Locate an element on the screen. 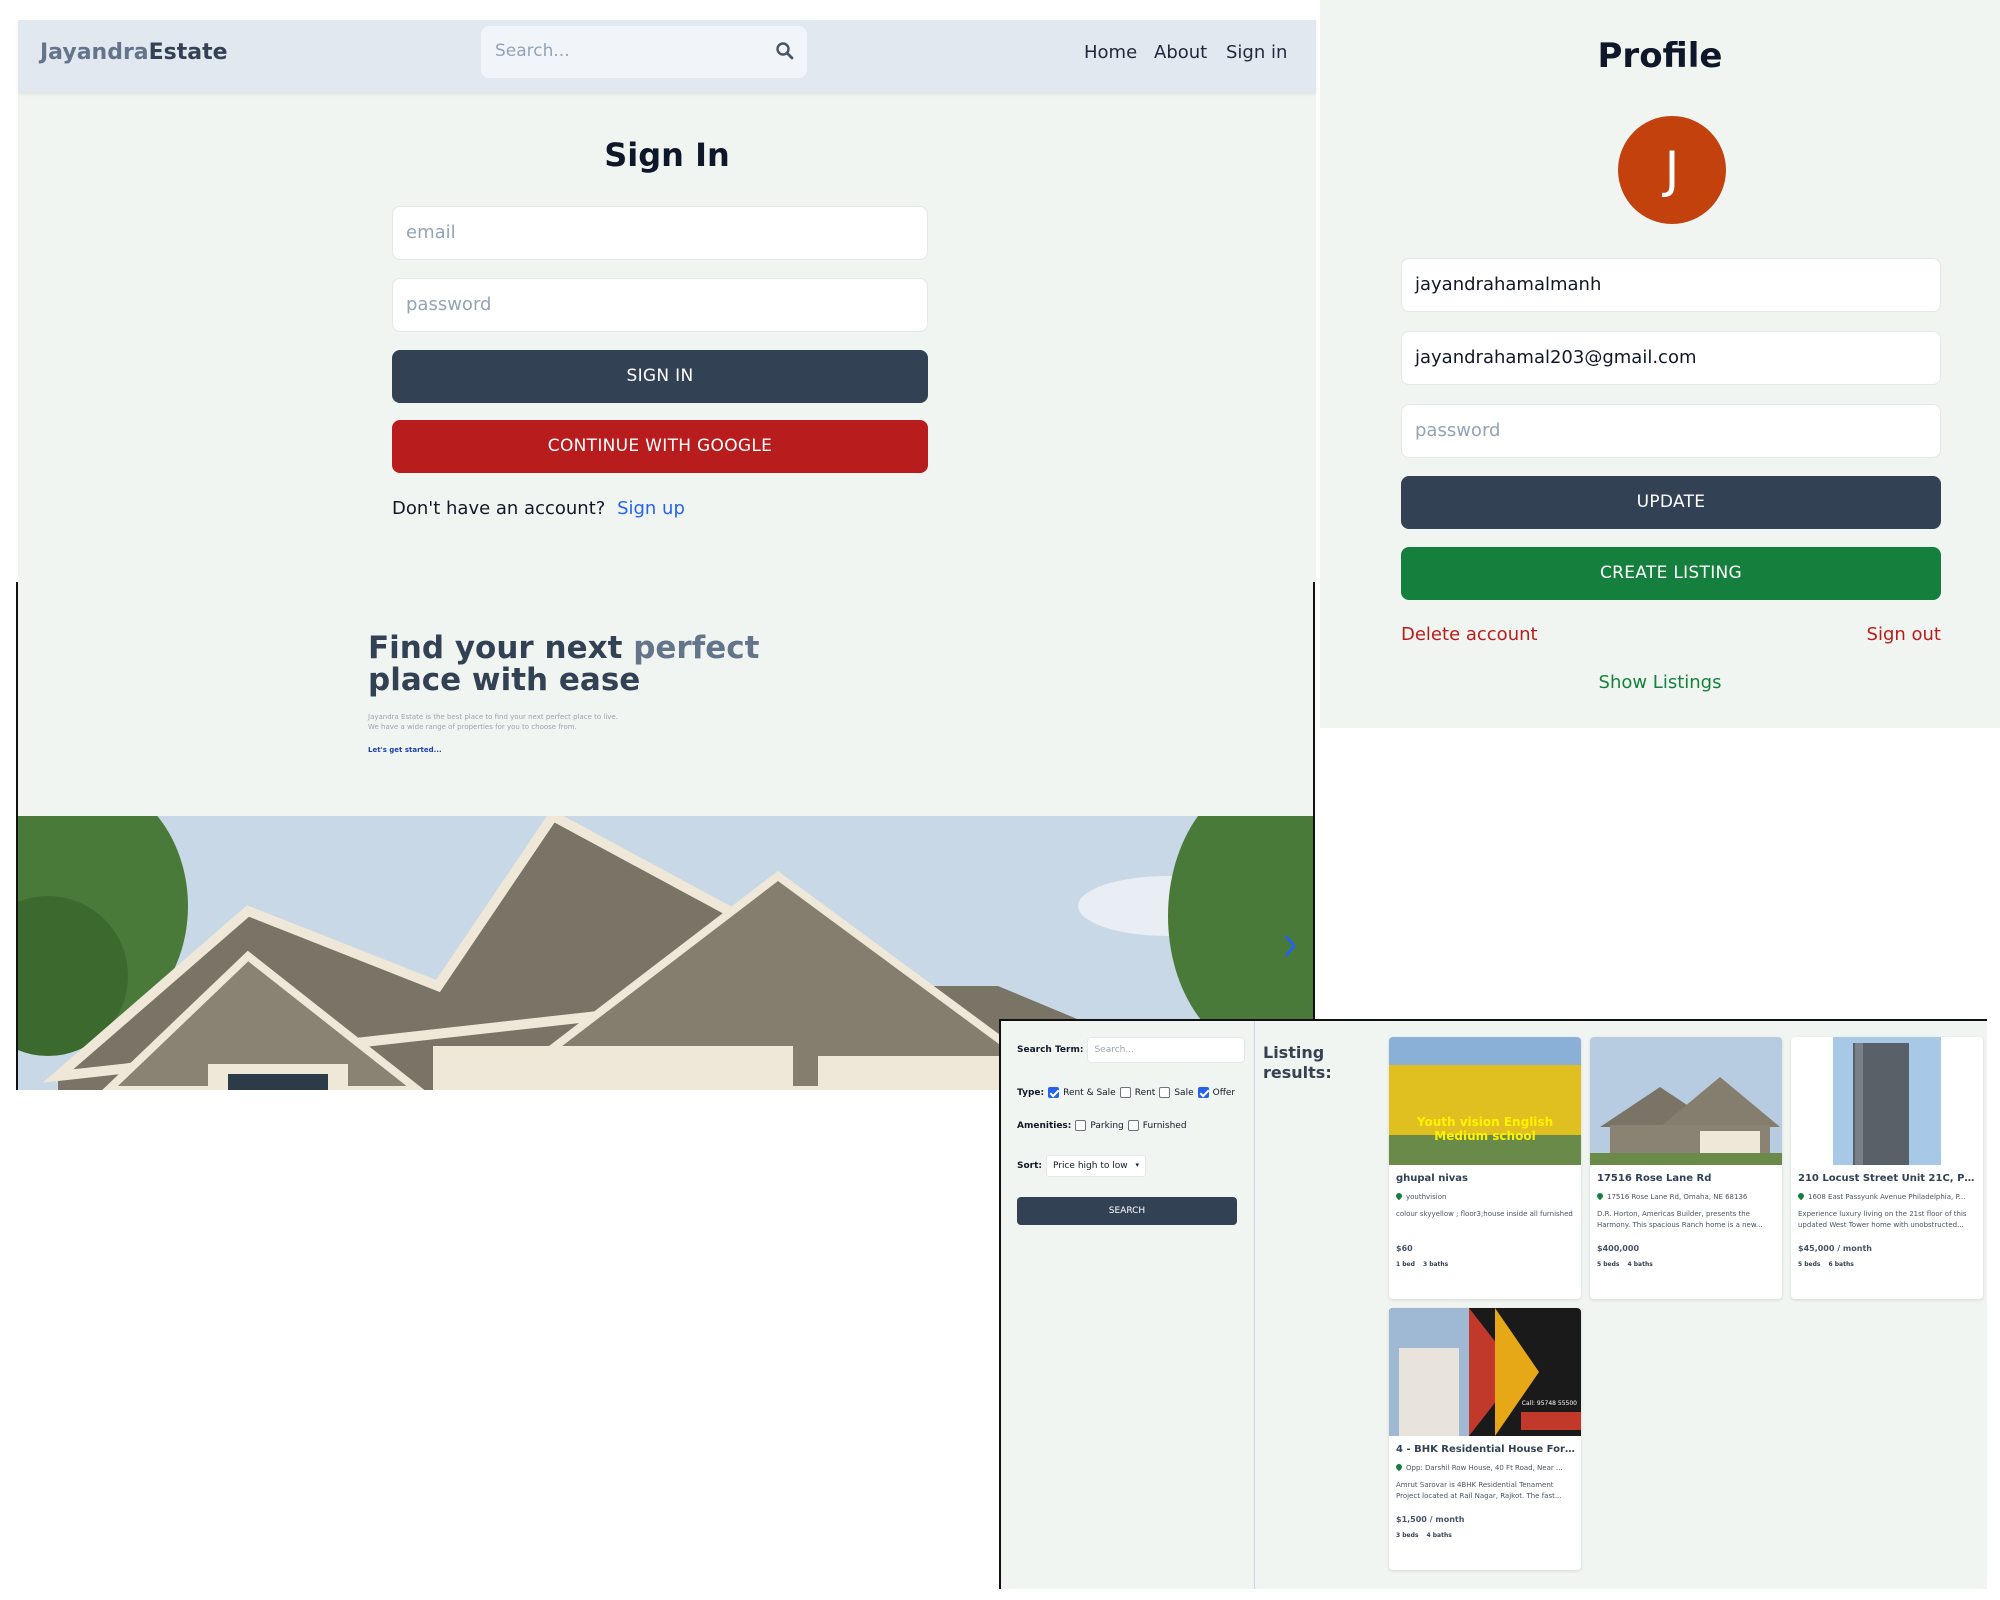 The height and width of the screenshot is (1600, 2000). email-value: jayandrahamal203@gmail.com is located at coordinates (1556, 357).